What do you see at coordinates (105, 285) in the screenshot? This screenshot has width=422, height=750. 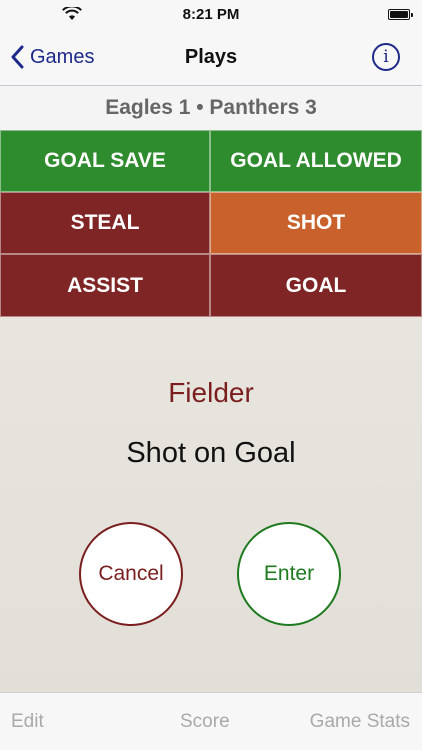 I see `play-button-assist: ASSIST` at bounding box center [105, 285].